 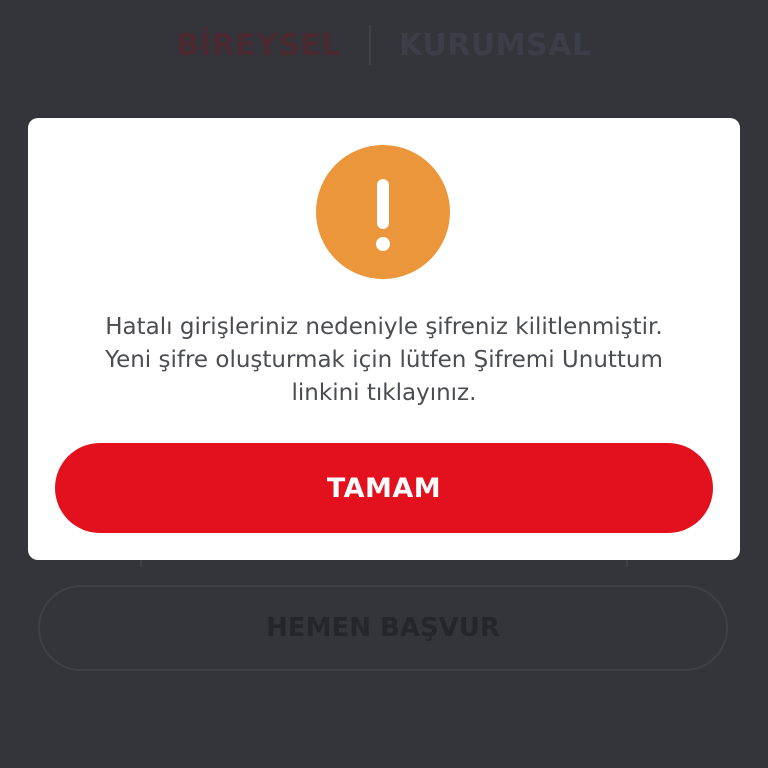 What do you see at coordinates (383, 628) in the screenshot?
I see `apply-now-button: HEMEN BAŞVUR` at bounding box center [383, 628].